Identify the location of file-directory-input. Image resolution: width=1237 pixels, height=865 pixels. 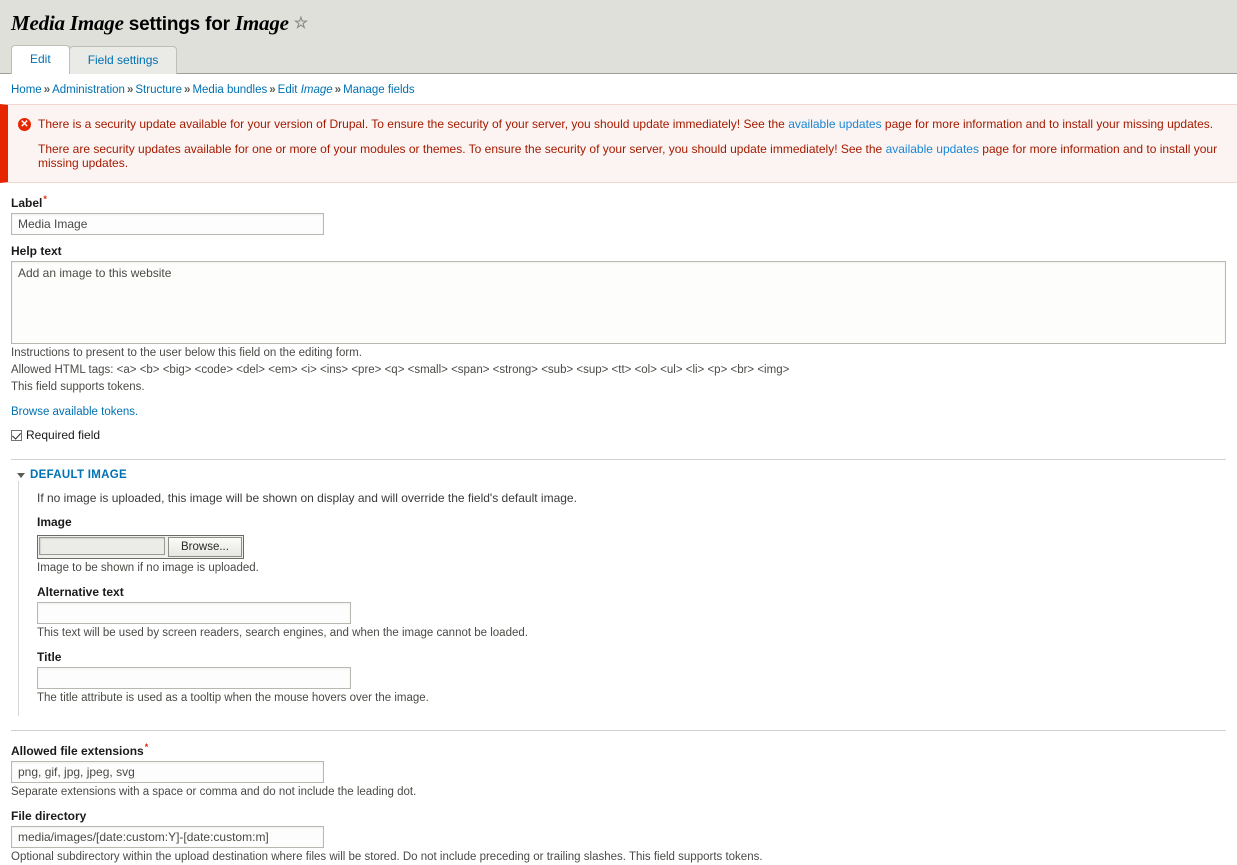
(167, 837).